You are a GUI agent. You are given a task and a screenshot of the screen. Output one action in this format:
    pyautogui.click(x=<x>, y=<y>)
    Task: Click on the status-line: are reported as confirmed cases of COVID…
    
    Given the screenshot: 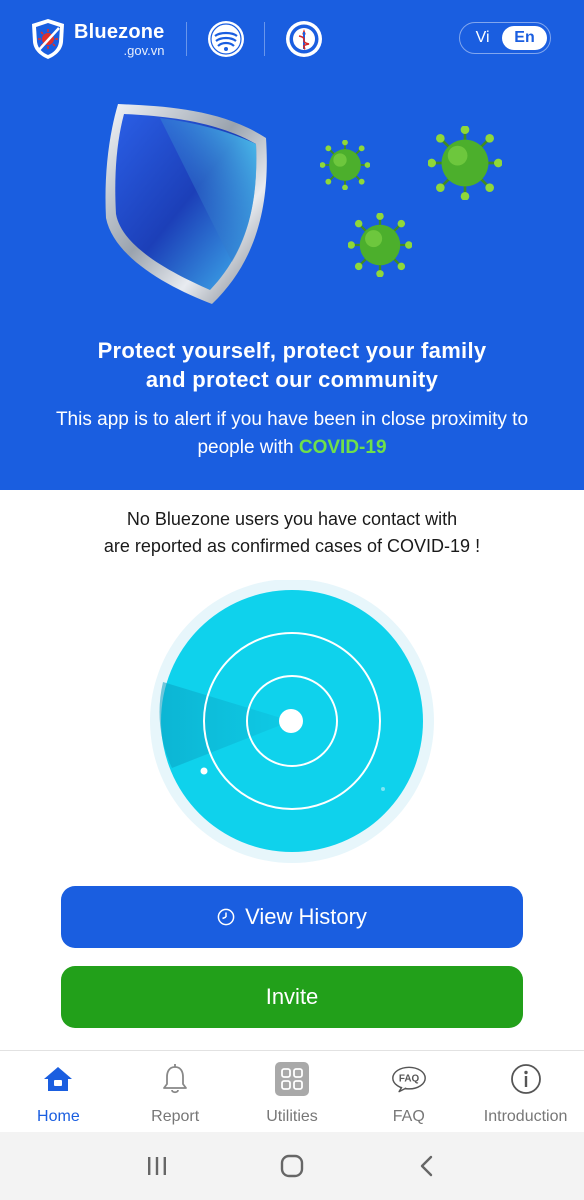 What is the action you would take?
    pyautogui.click(x=292, y=546)
    